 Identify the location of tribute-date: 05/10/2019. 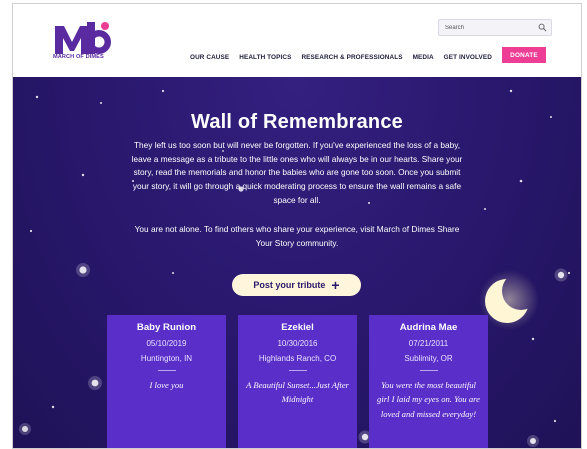
(166, 343).